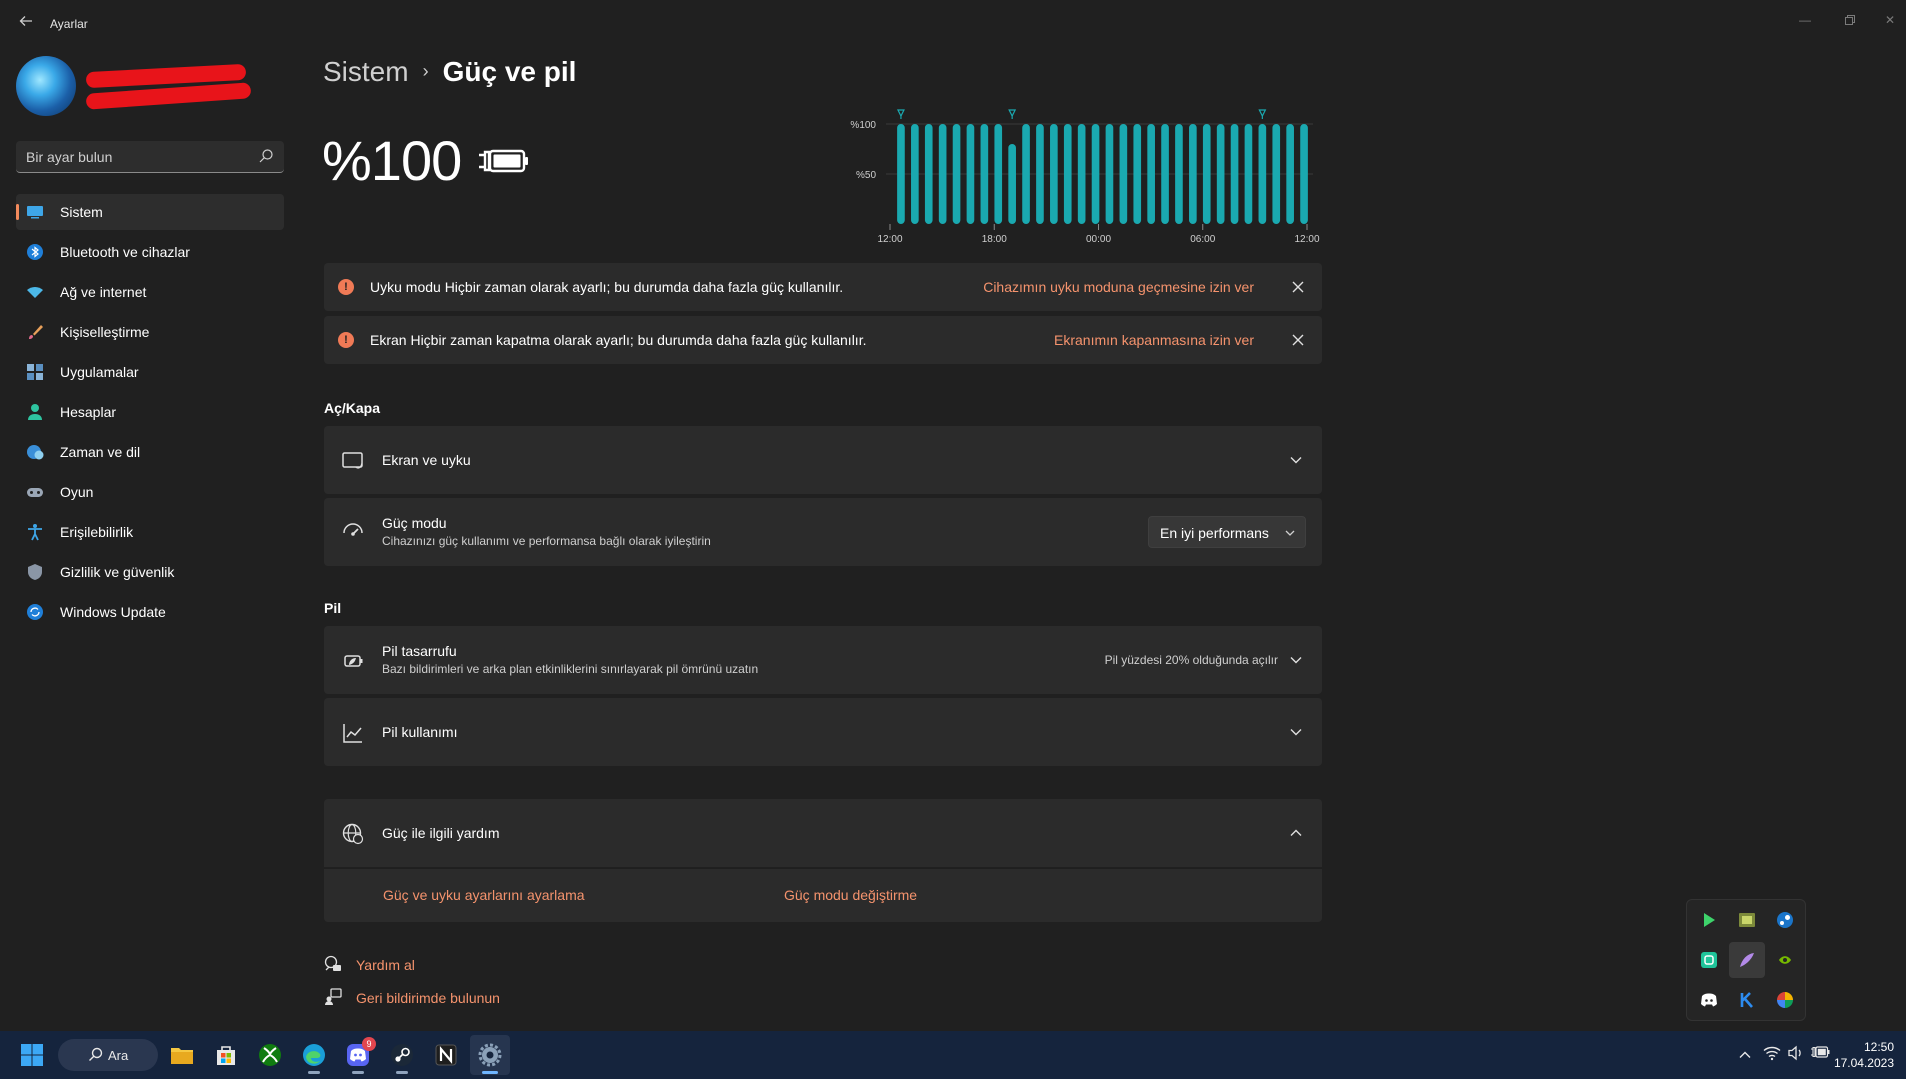 The image size is (1906, 1079). Describe the element at coordinates (1820, 1055) in the screenshot. I see `battery-tray-button` at that location.